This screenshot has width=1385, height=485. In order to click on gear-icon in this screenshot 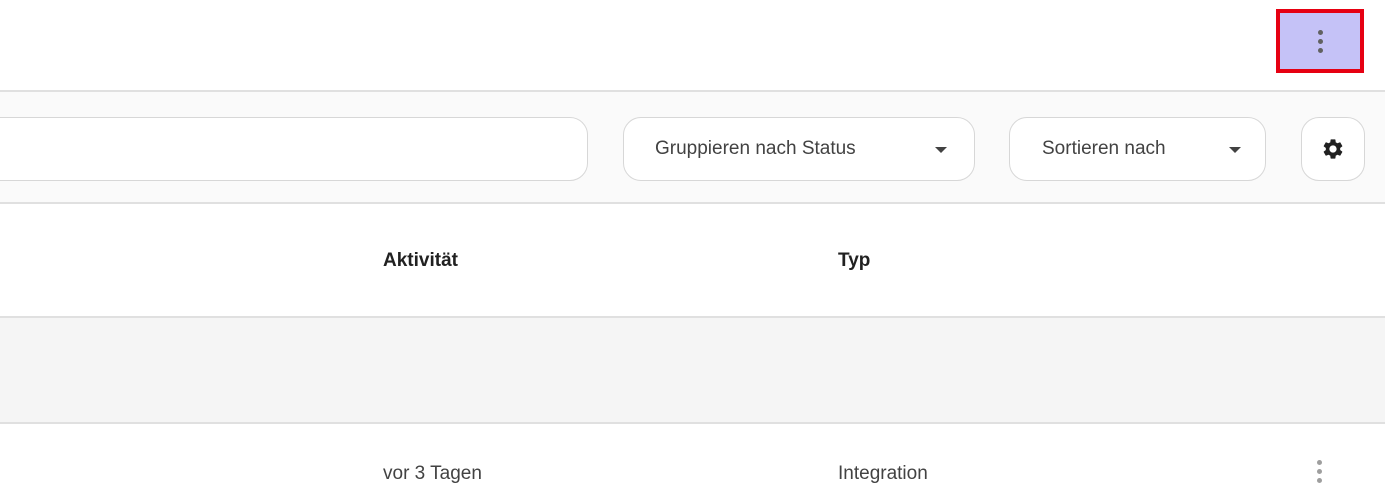, I will do `click(1333, 149)`.